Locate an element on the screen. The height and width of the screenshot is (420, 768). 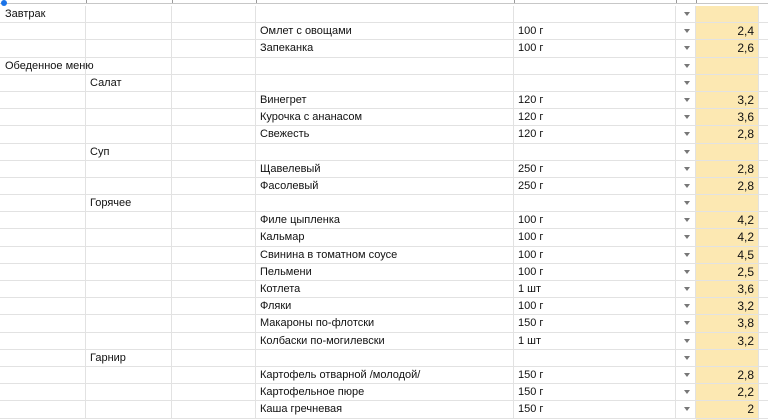
price-cell: 3,6 is located at coordinates (727, 289).